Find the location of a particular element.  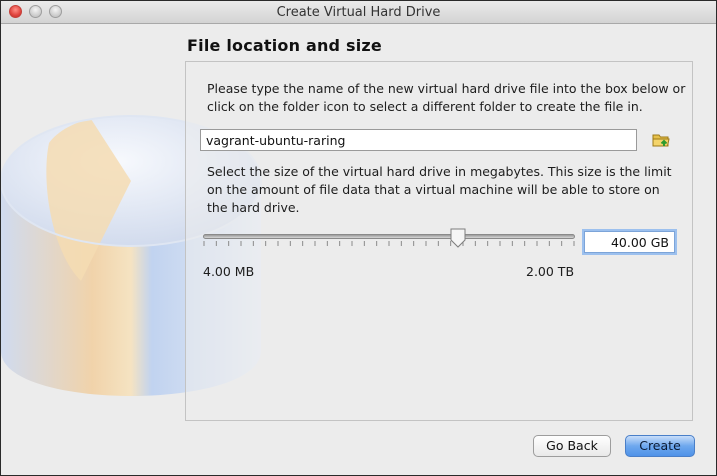

slider-min-label: 4.00 MB is located at coordinates (229, 271).